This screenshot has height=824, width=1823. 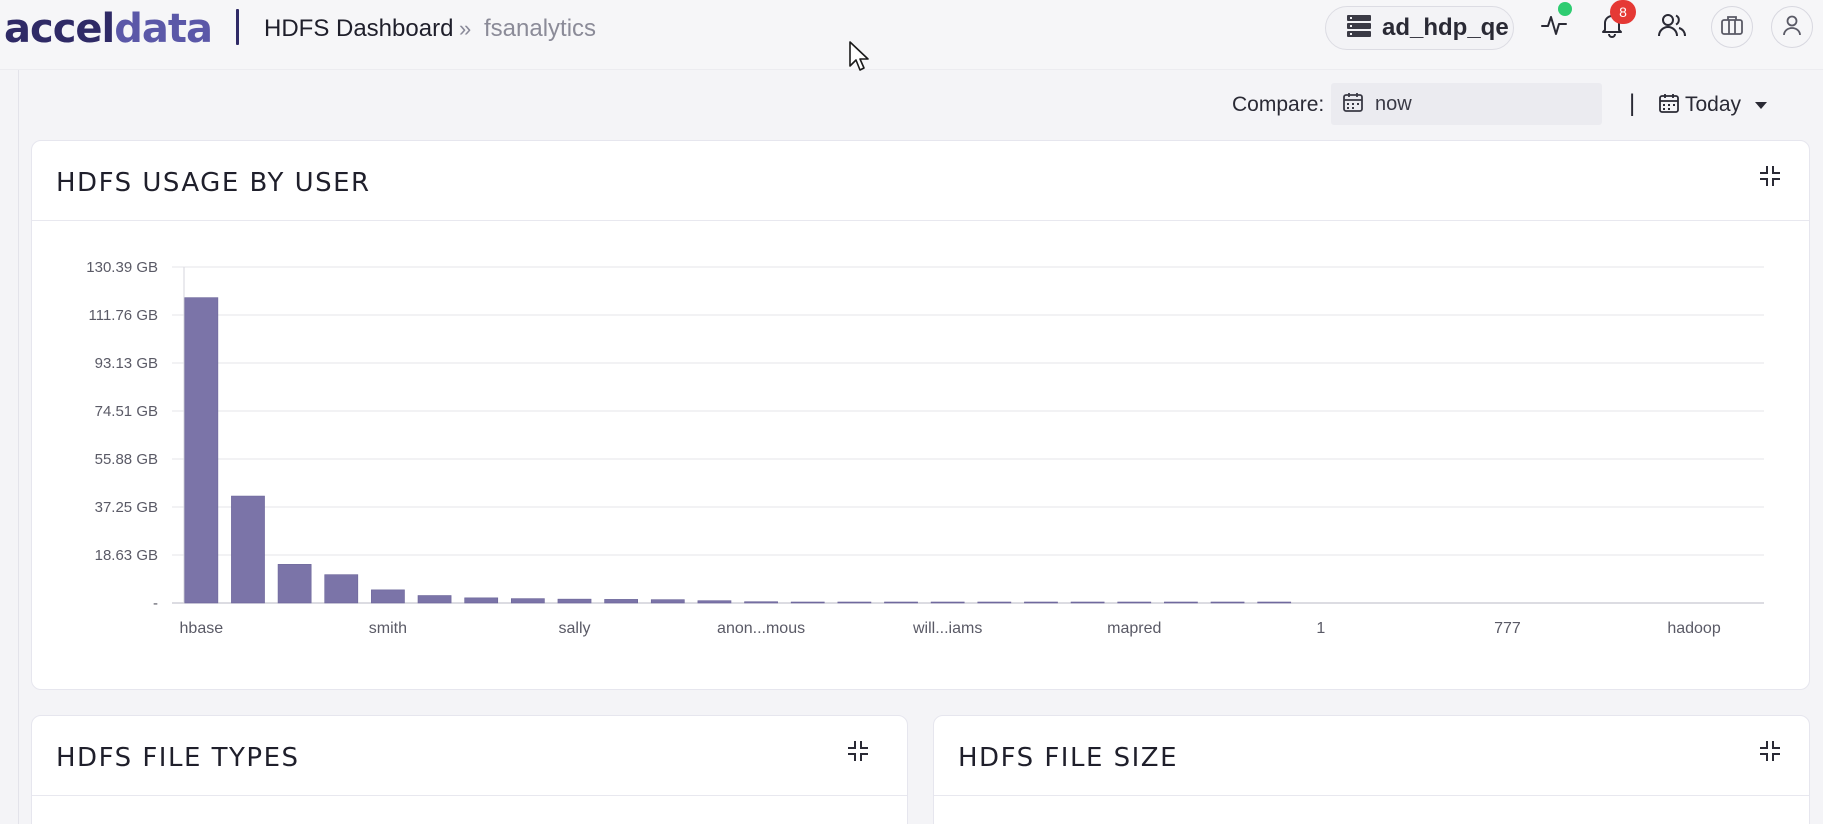 What do you see at coordinates (761, 628) in the screenshot?
I see `x-tick-label: anon...mous` at bounding box center [761, 628].